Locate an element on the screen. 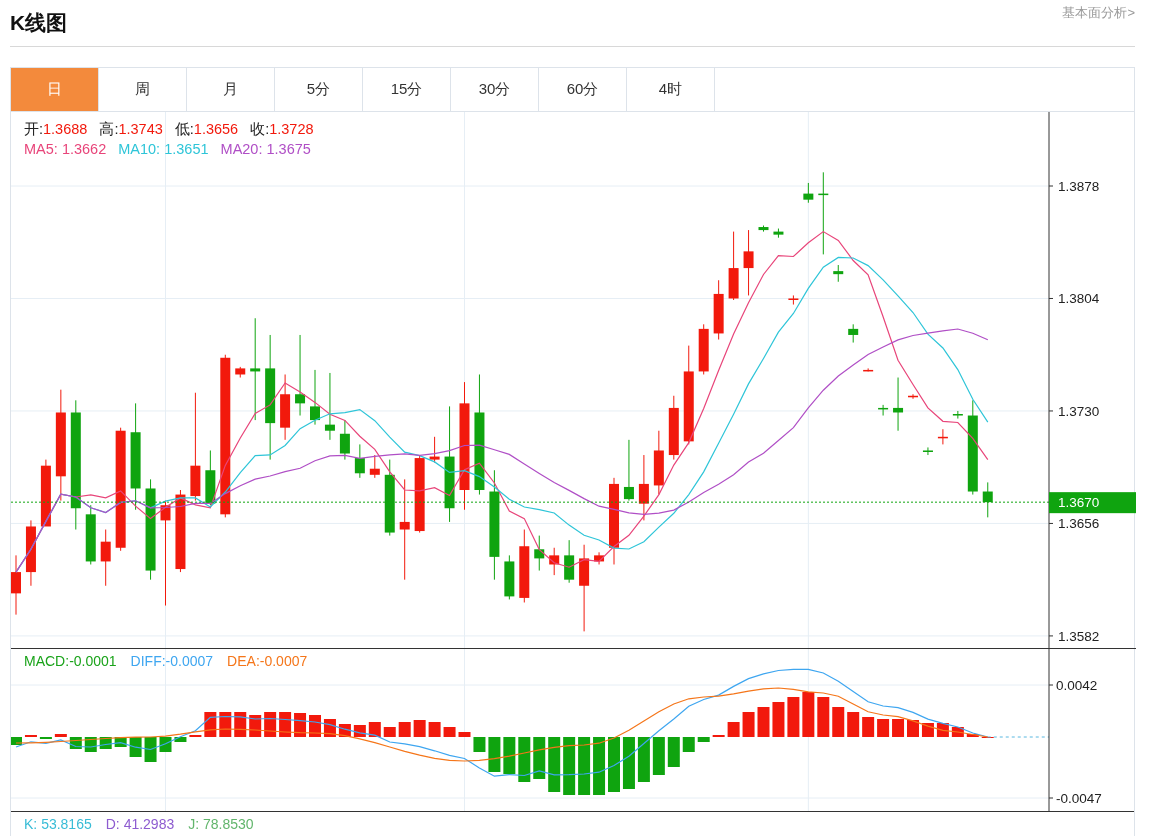 The image size is (1152, 836). ohlc-value: 1.3688 is located at coordinates (65, 129).